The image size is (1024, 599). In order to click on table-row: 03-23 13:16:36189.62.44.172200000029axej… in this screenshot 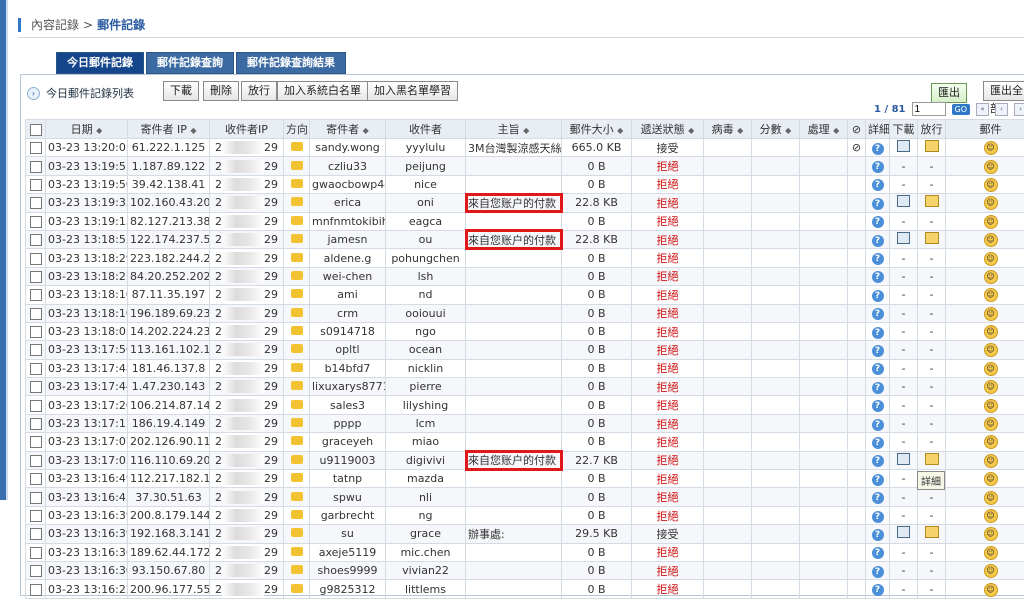, I will do `click(525, 552)`.